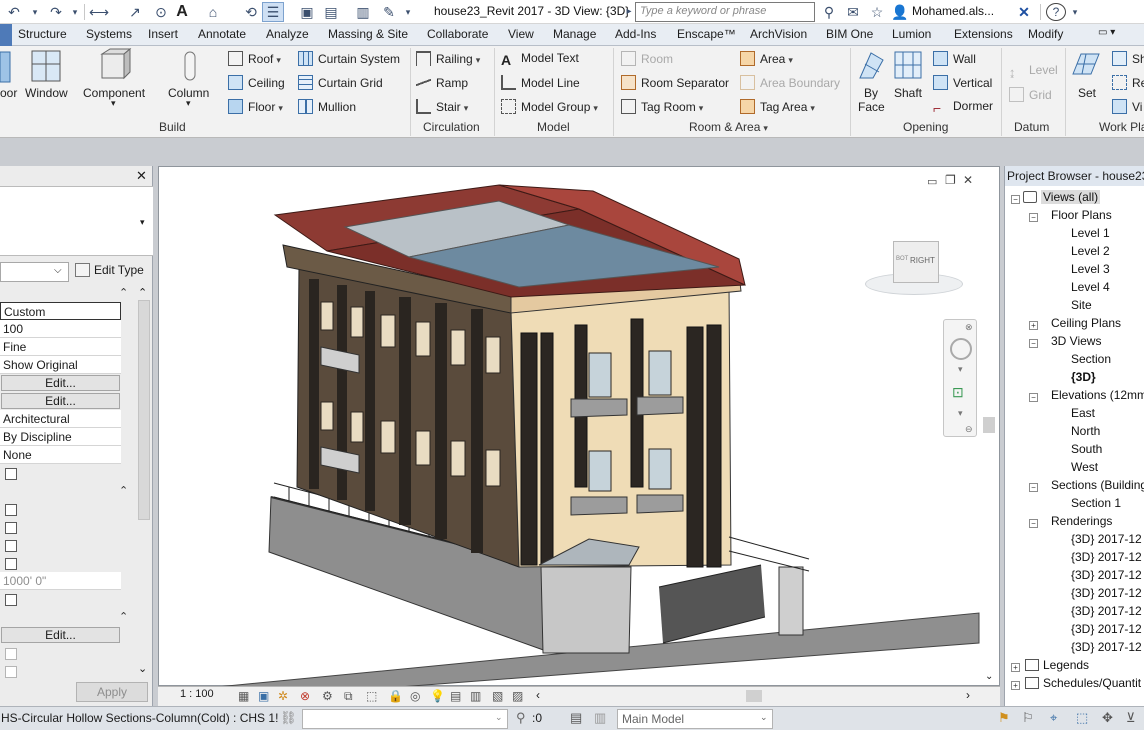 This screenshot has width=1144, height=730. What do you see at coordinates (1087, 93) in the screenshot?
I see `set-work-plane-button: Set` at bounding box center [1087, 93].